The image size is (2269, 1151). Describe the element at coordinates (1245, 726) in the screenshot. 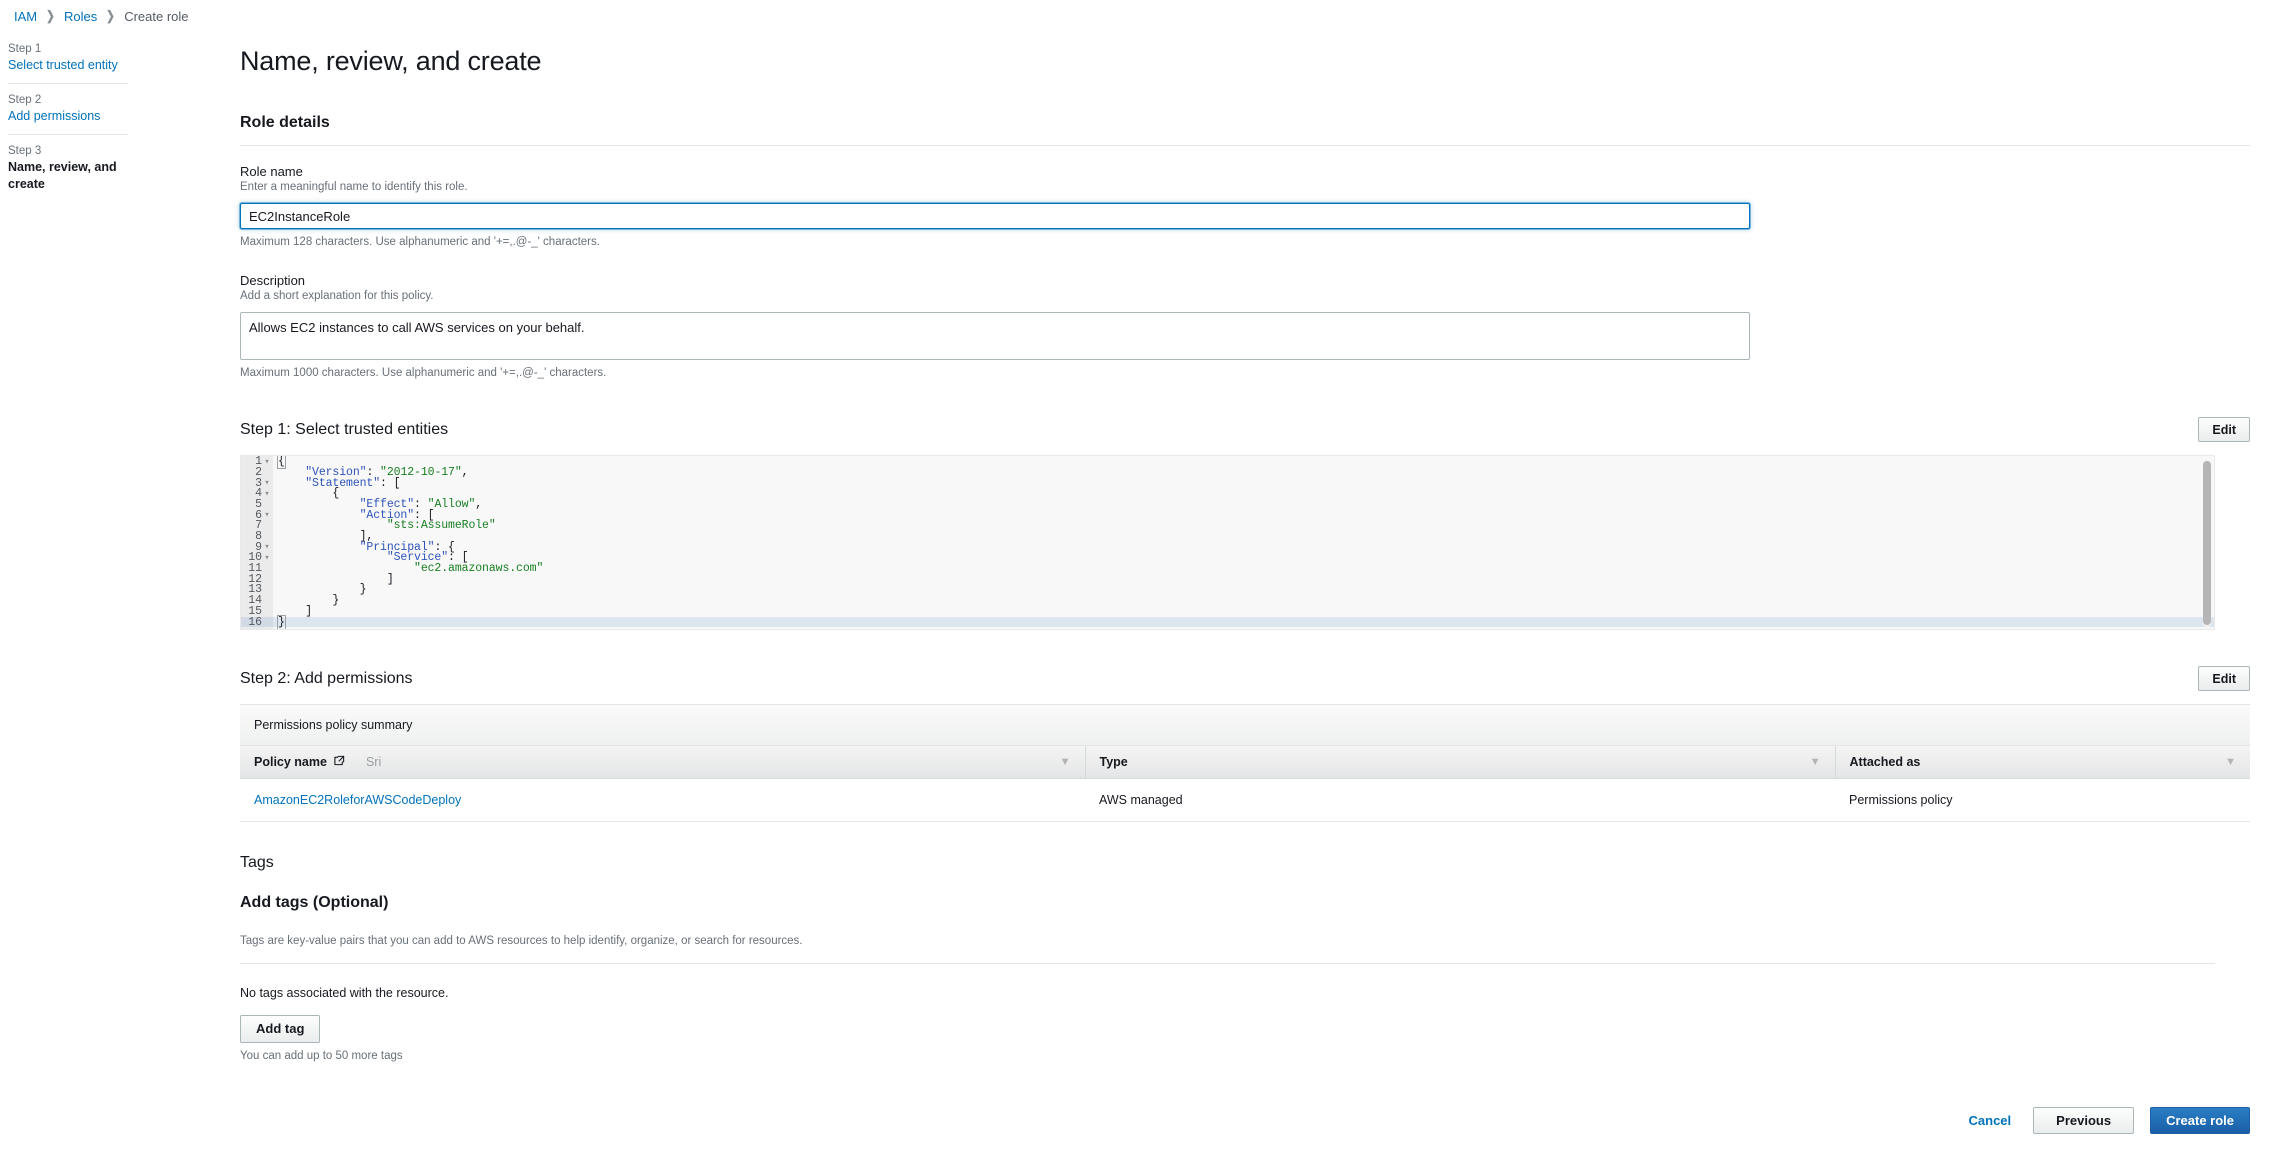

I see `permissions-policy-summary-caption: Permissions policy summary` at that location.